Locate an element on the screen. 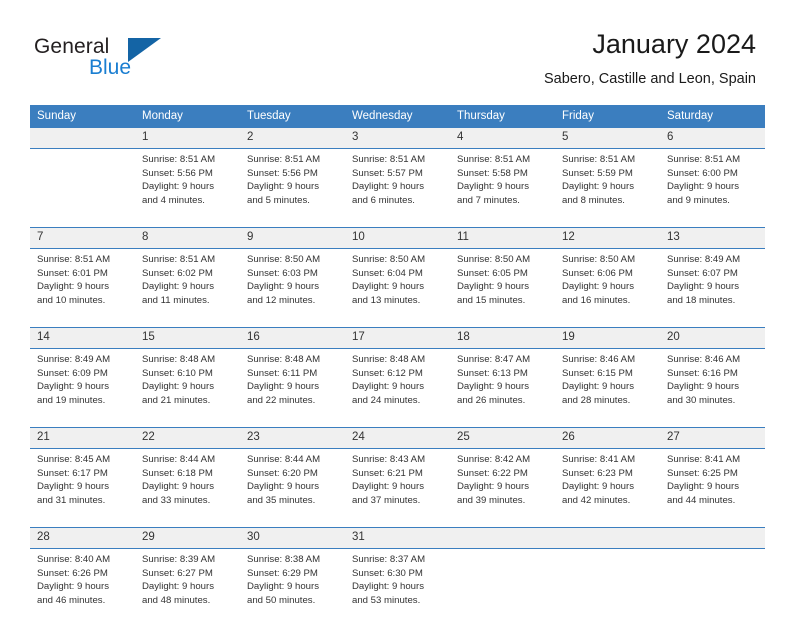  sunrise-text: Sunrise: 8:43 AM is located at coordinates (399, 460).